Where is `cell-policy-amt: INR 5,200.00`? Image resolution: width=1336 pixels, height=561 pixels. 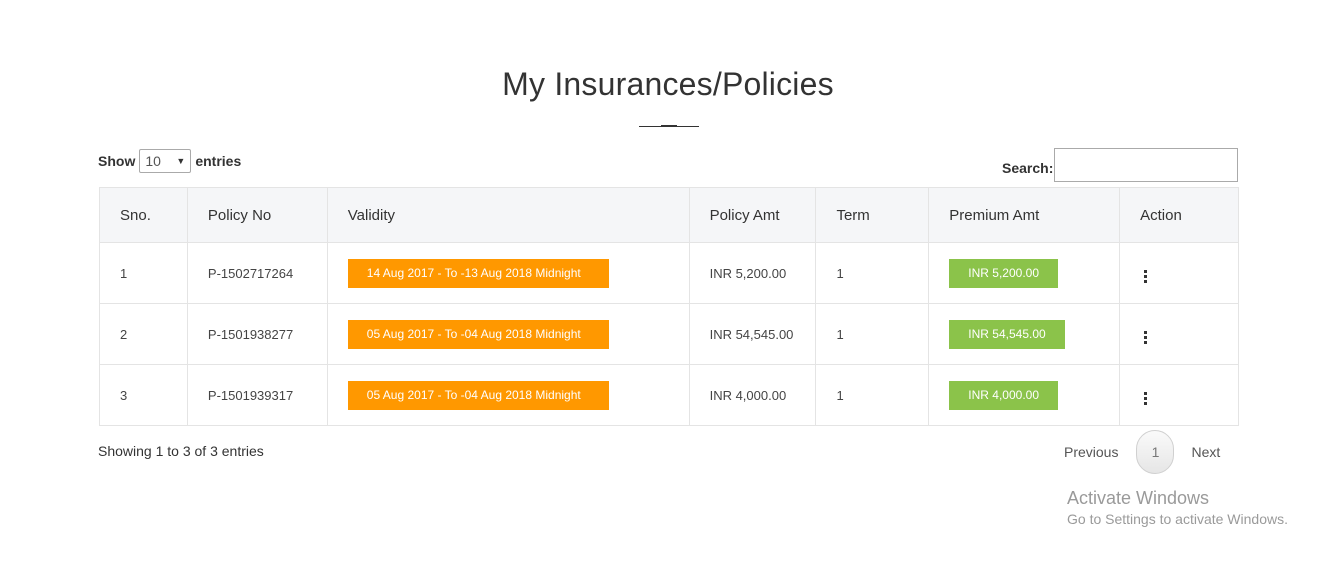 cell-policy-amt: INR 5,200.00 is located at coordinates (752, 273).